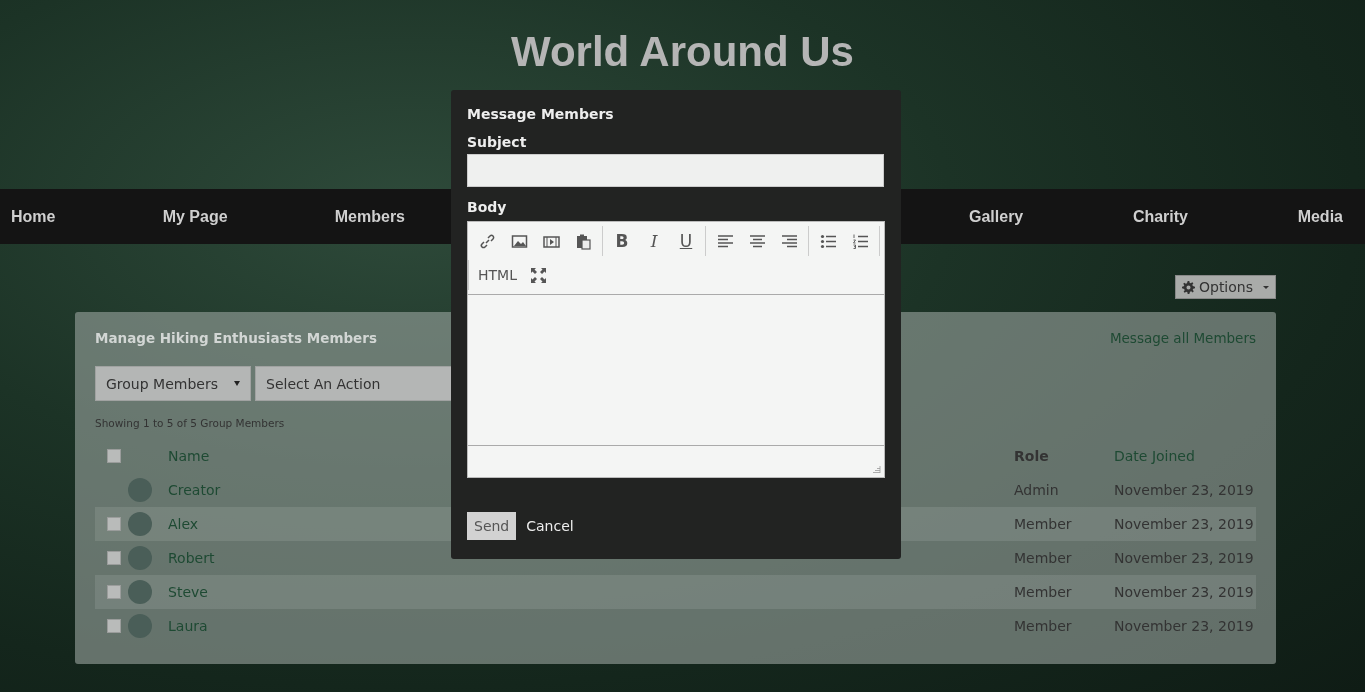 This screenshot has height=692, width=1365. I want to click on results-summary: Showing 1 to 5 of 5 Group Members, so click(190, 423).